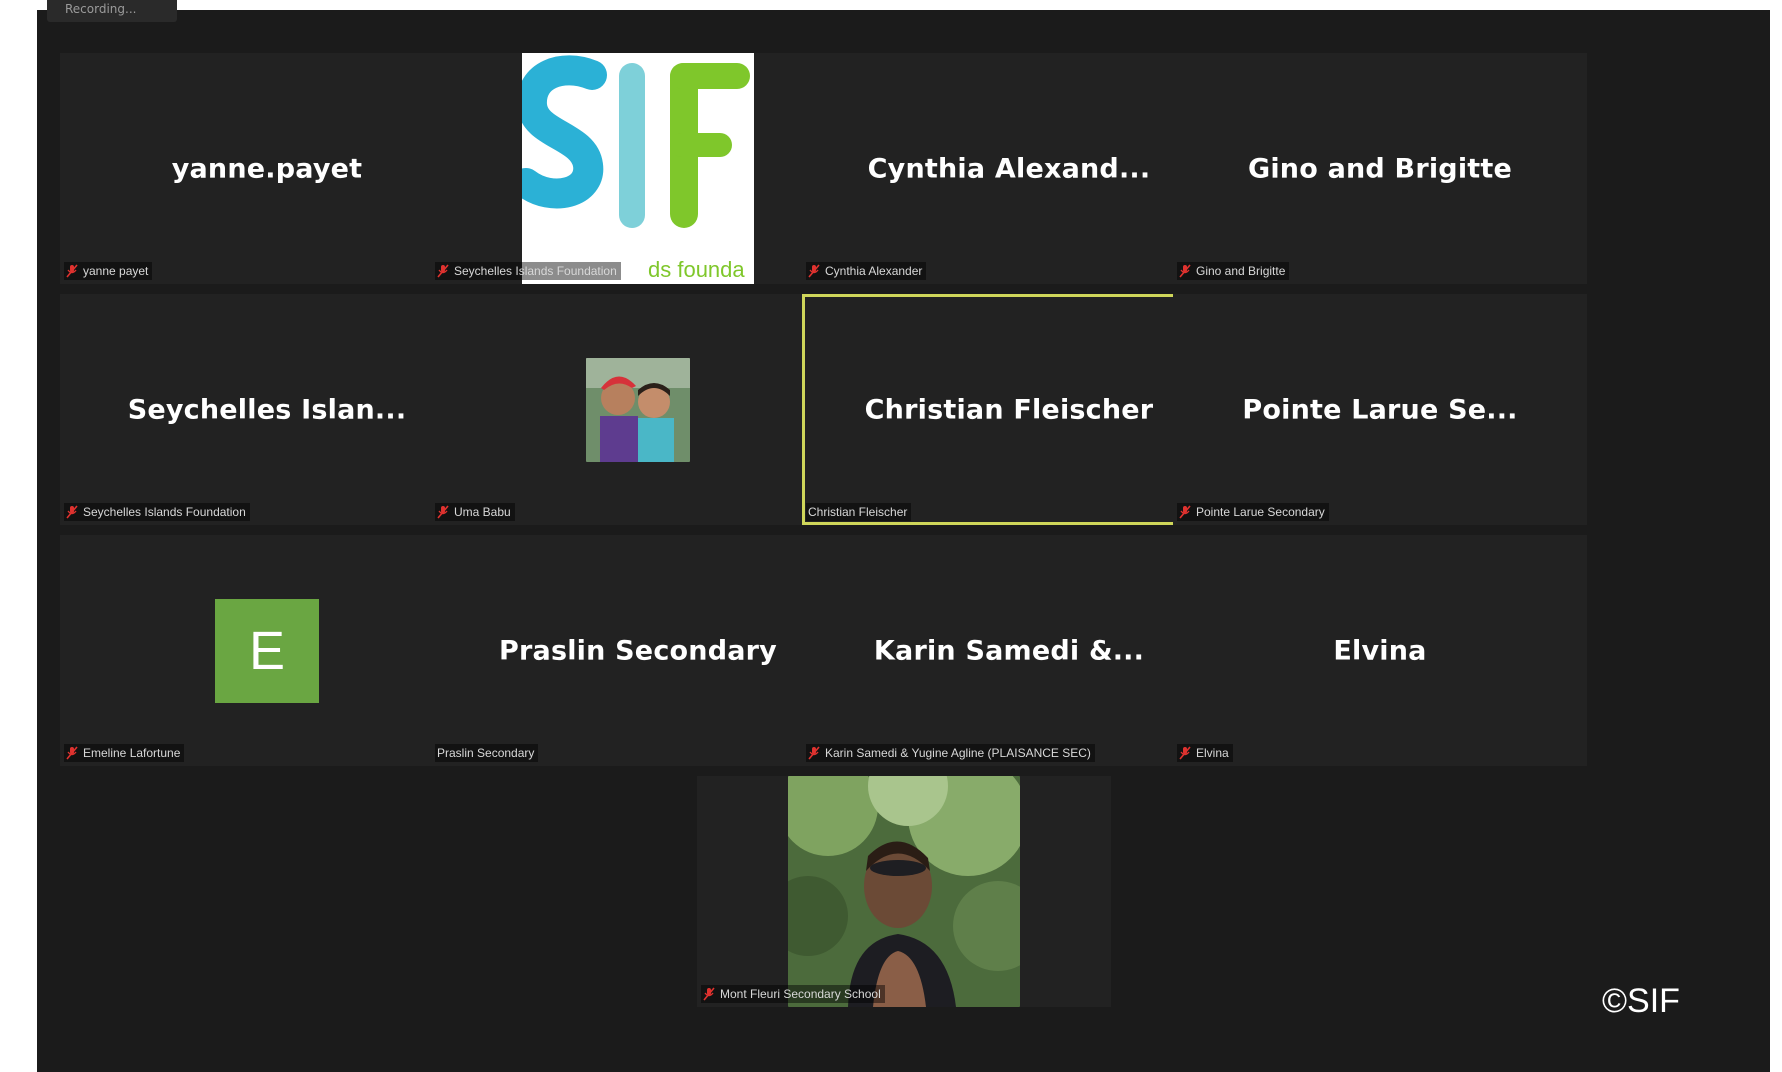 This screenshot has width=1782, height=1072. I want to click on participant-tile-active-speaker: Christian Fleischer Christian Fleischer, so click(1009, 409).